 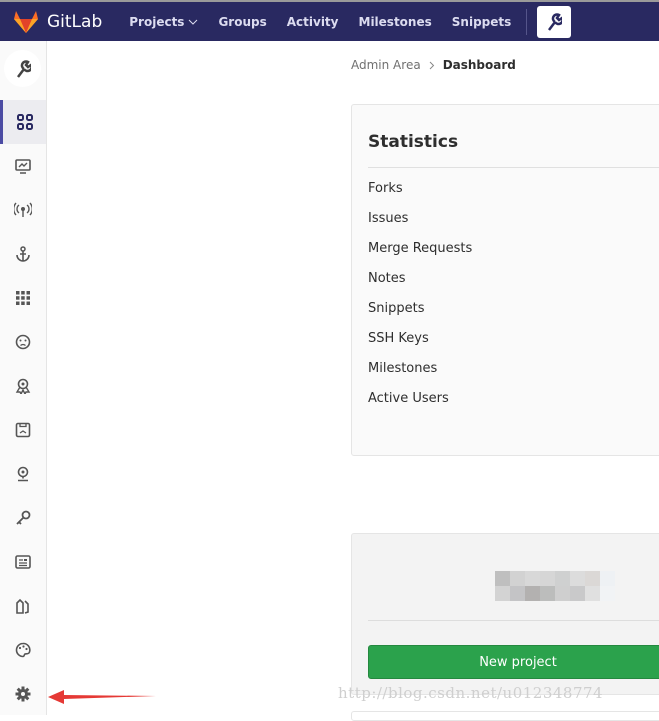 I want to click on admin-area-button, so click(x=554, y=21).